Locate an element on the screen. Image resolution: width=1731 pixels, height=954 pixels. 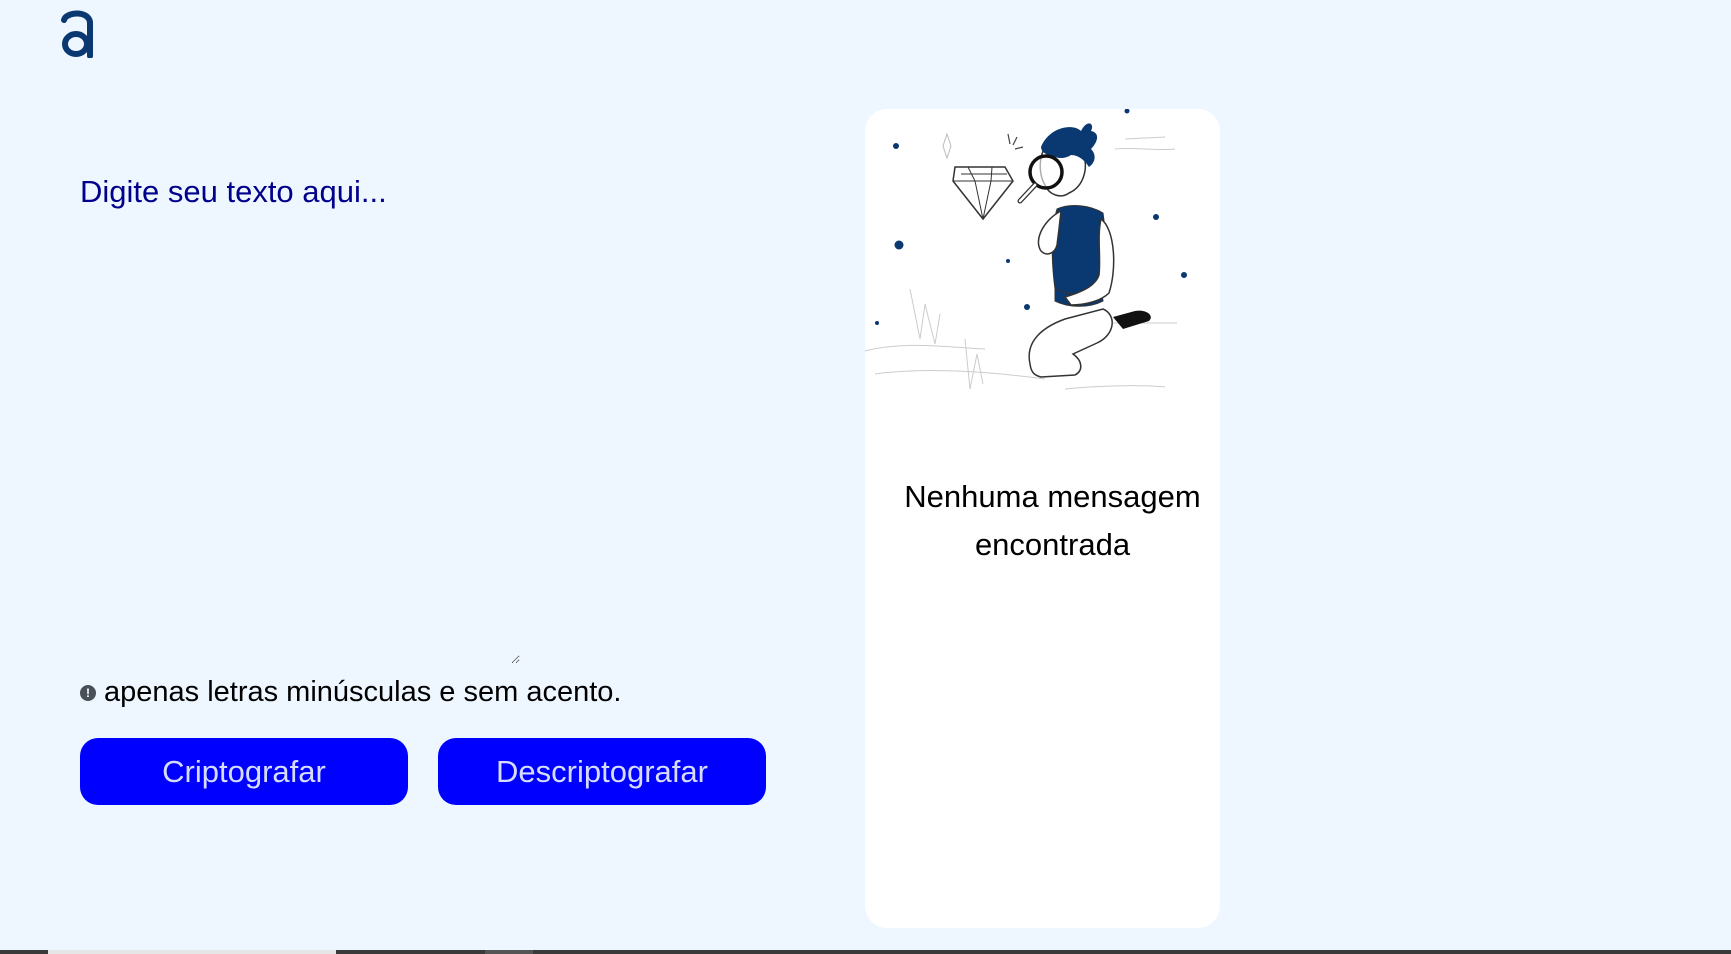
hint-text: apenas letras minúsculas e sem acento. is located at coordinates (363, 692).